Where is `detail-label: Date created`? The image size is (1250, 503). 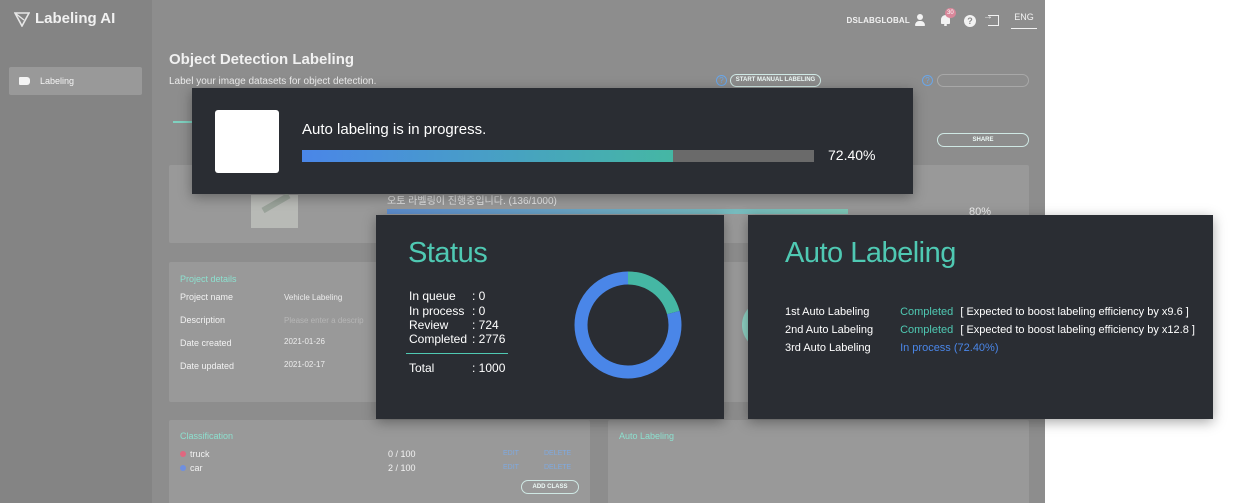 detail-label: Date created is located at coordinates (206, 343).